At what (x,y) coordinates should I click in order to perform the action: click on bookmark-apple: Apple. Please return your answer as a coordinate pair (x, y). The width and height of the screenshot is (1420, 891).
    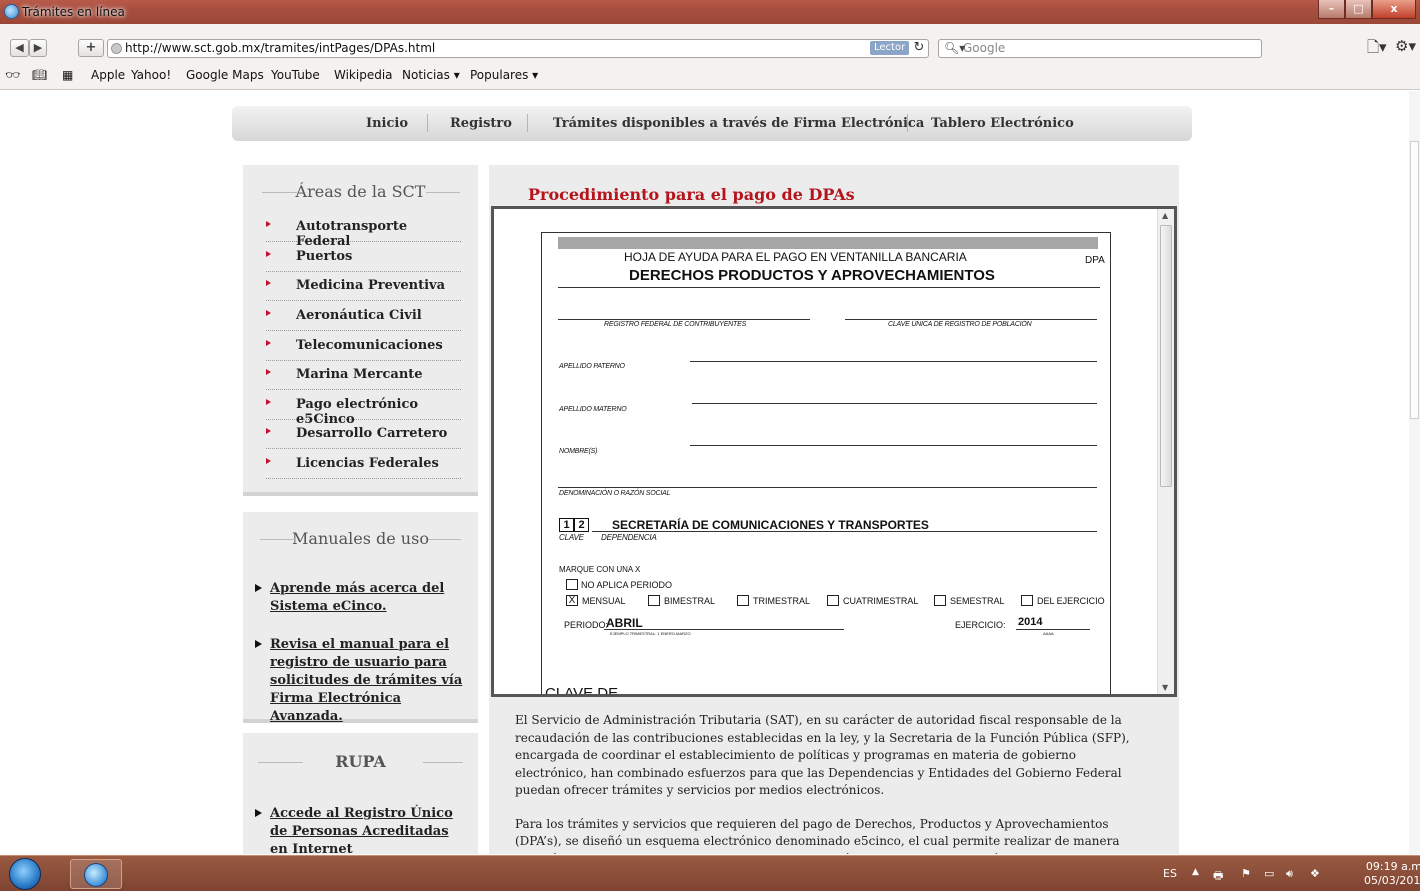
    Looking at the image, I should click on (108, 75).